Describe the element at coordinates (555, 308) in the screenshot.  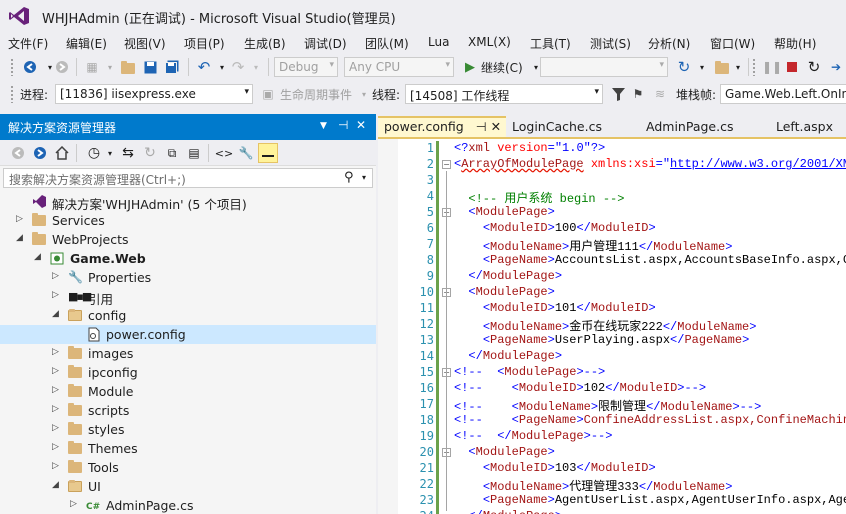
I see `code-line: <ModuleID>101</ModuleID>` at that location.